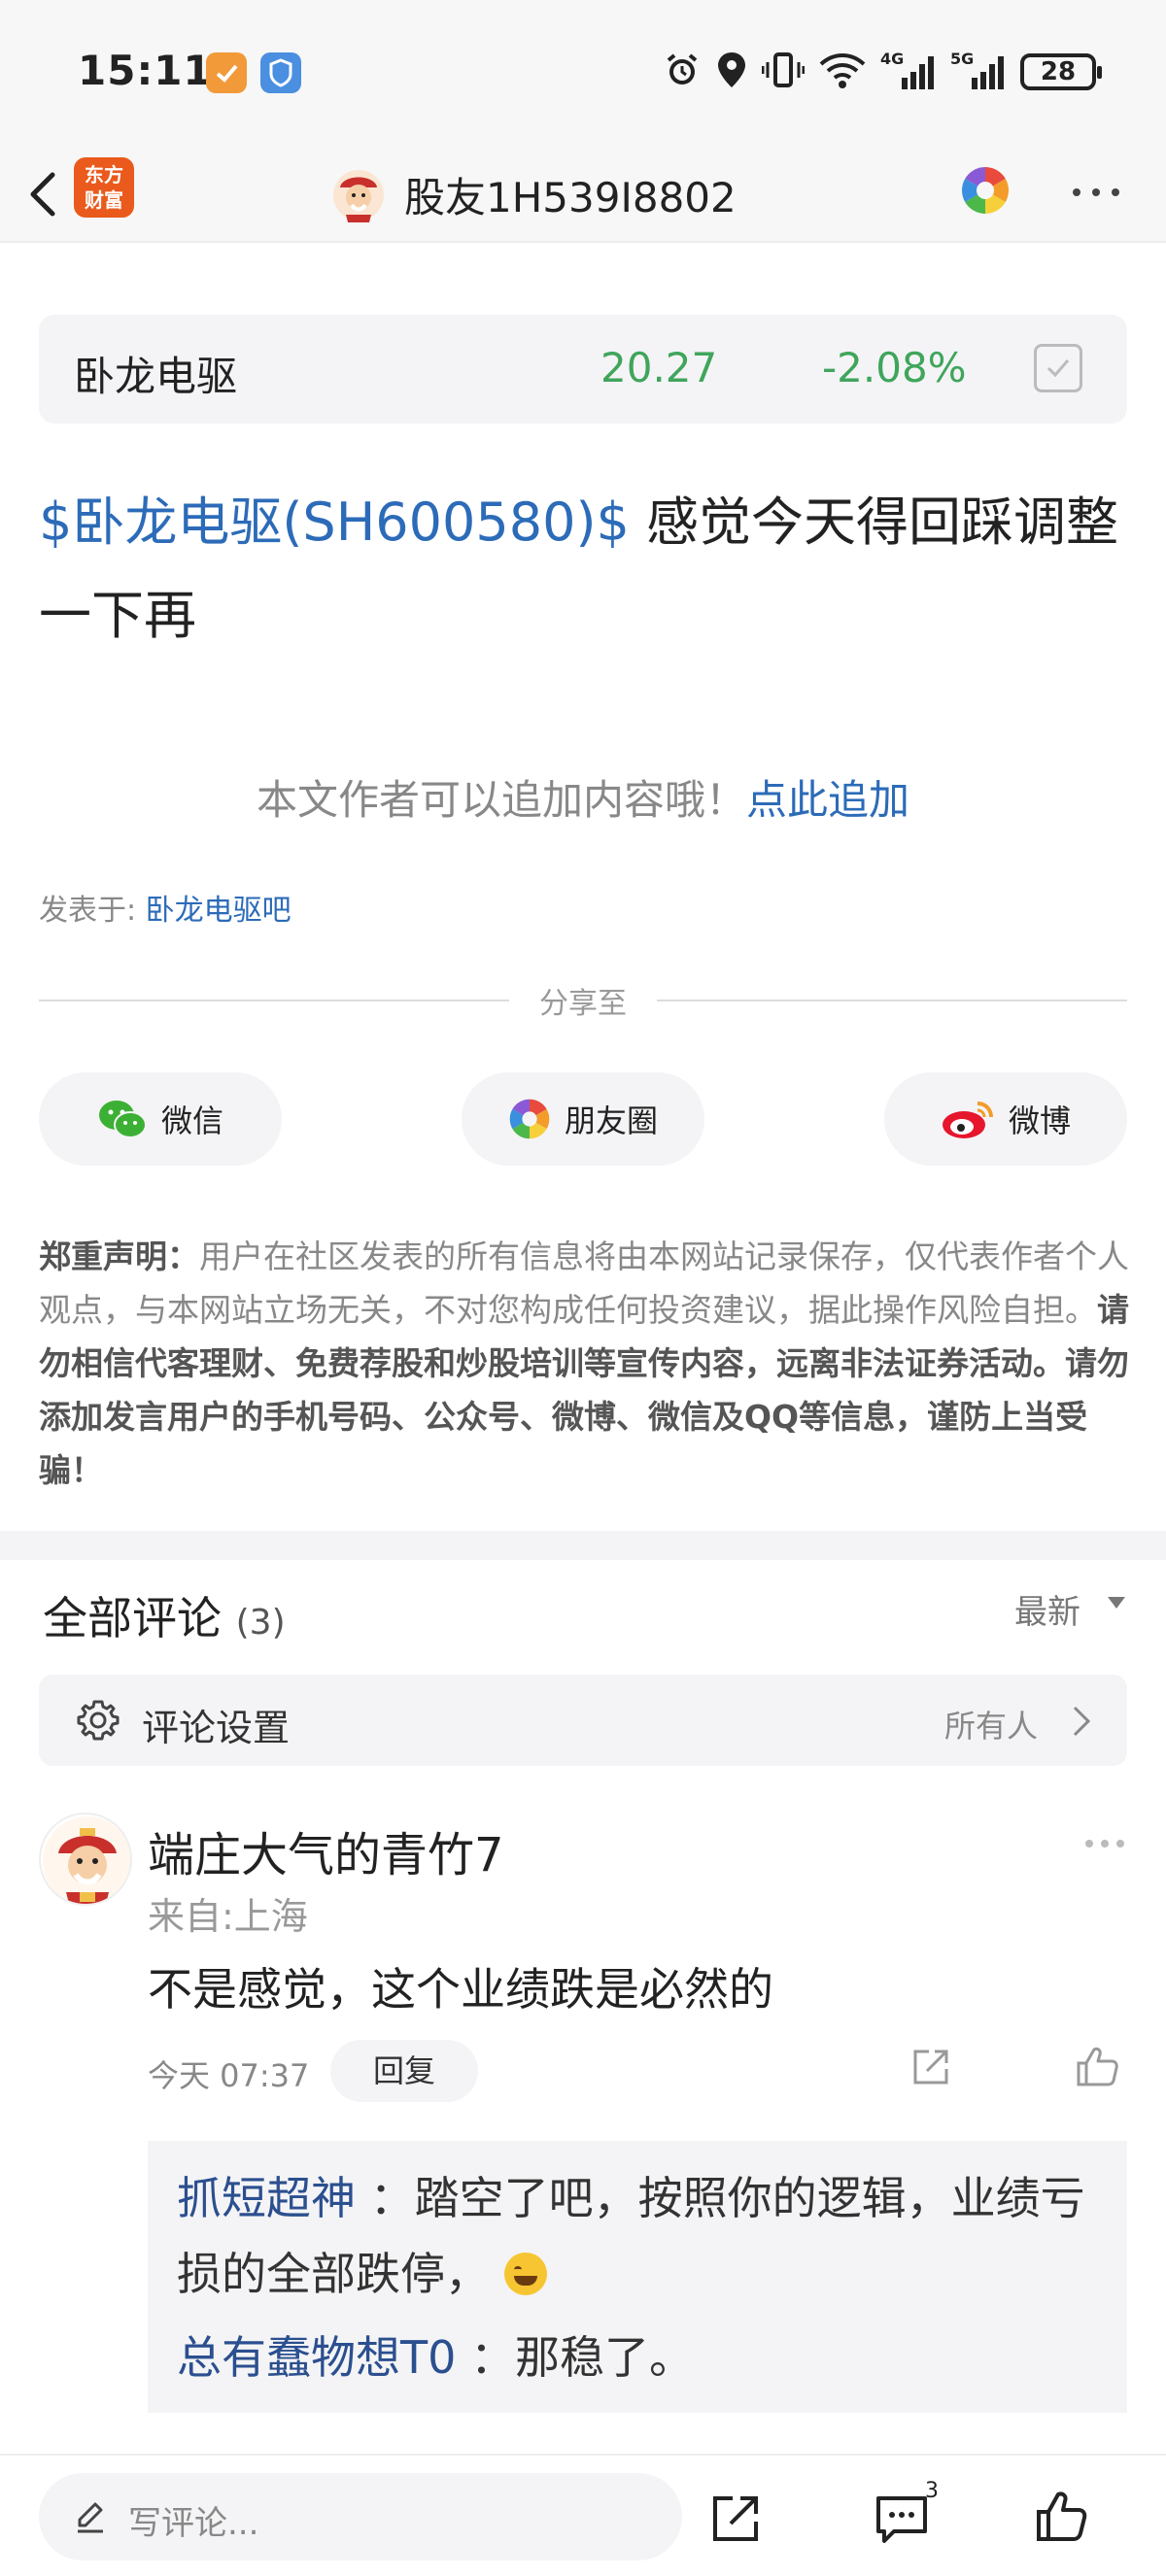 The height and width of the screenshot is (2576, 1166). What do you see at coordinates (892, 59) in the screenshot?
I see `svg-text: 4G` at bounding box center [892, 59].